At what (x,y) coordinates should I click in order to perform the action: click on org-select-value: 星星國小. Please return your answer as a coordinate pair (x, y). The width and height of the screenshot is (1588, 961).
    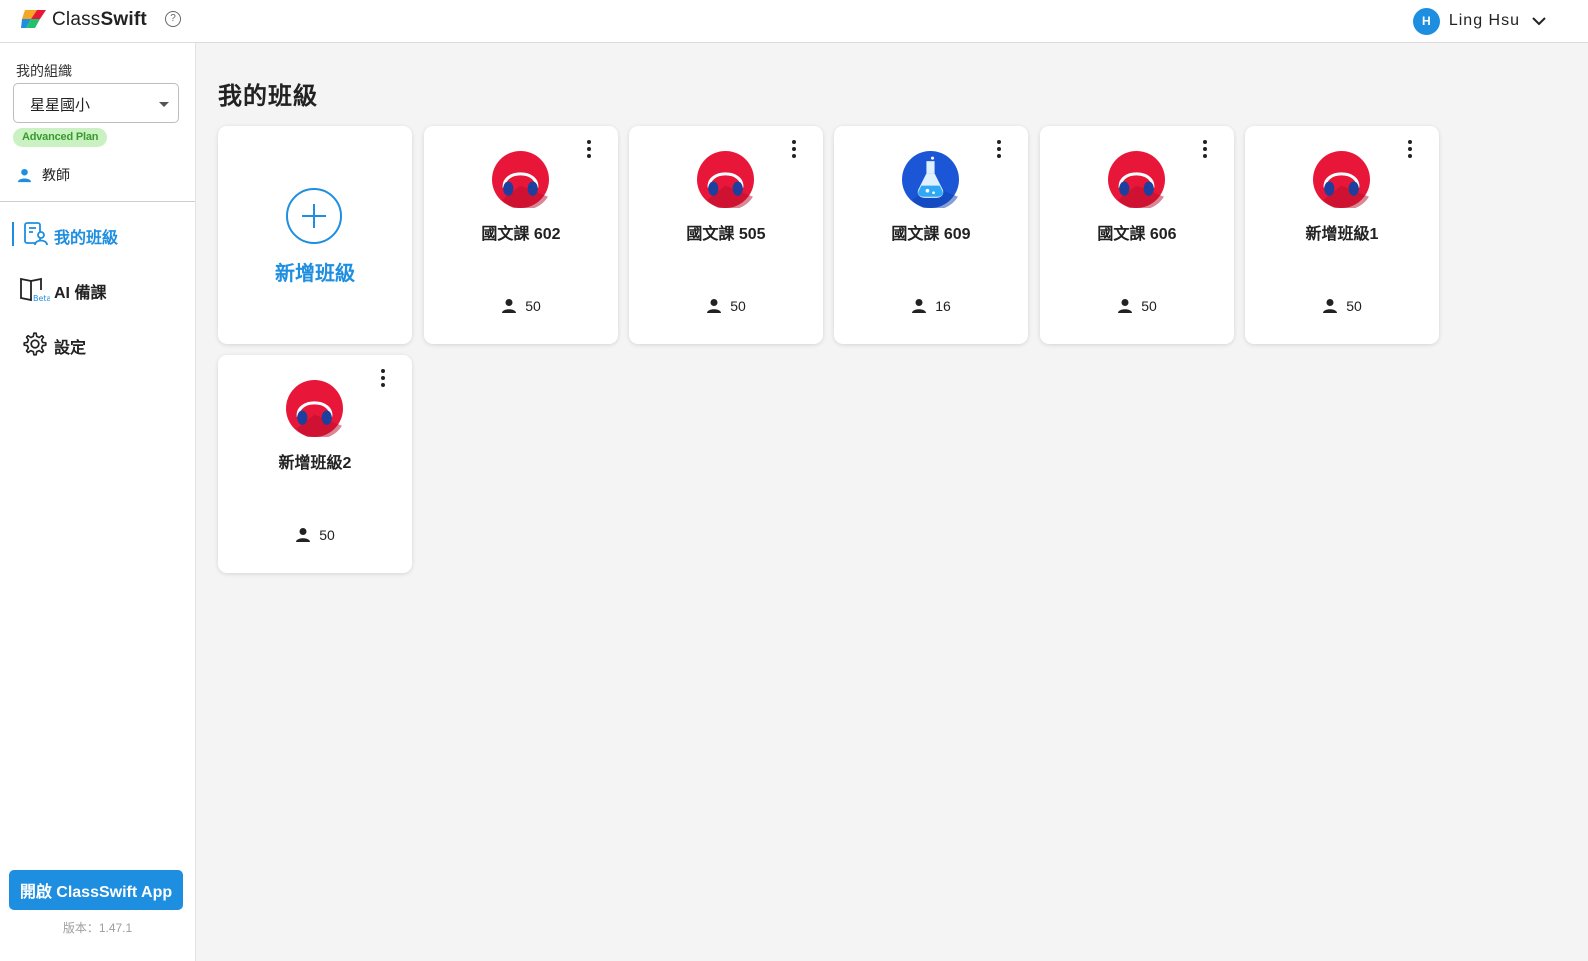
    Looking at the image, I should click on (60, 105).